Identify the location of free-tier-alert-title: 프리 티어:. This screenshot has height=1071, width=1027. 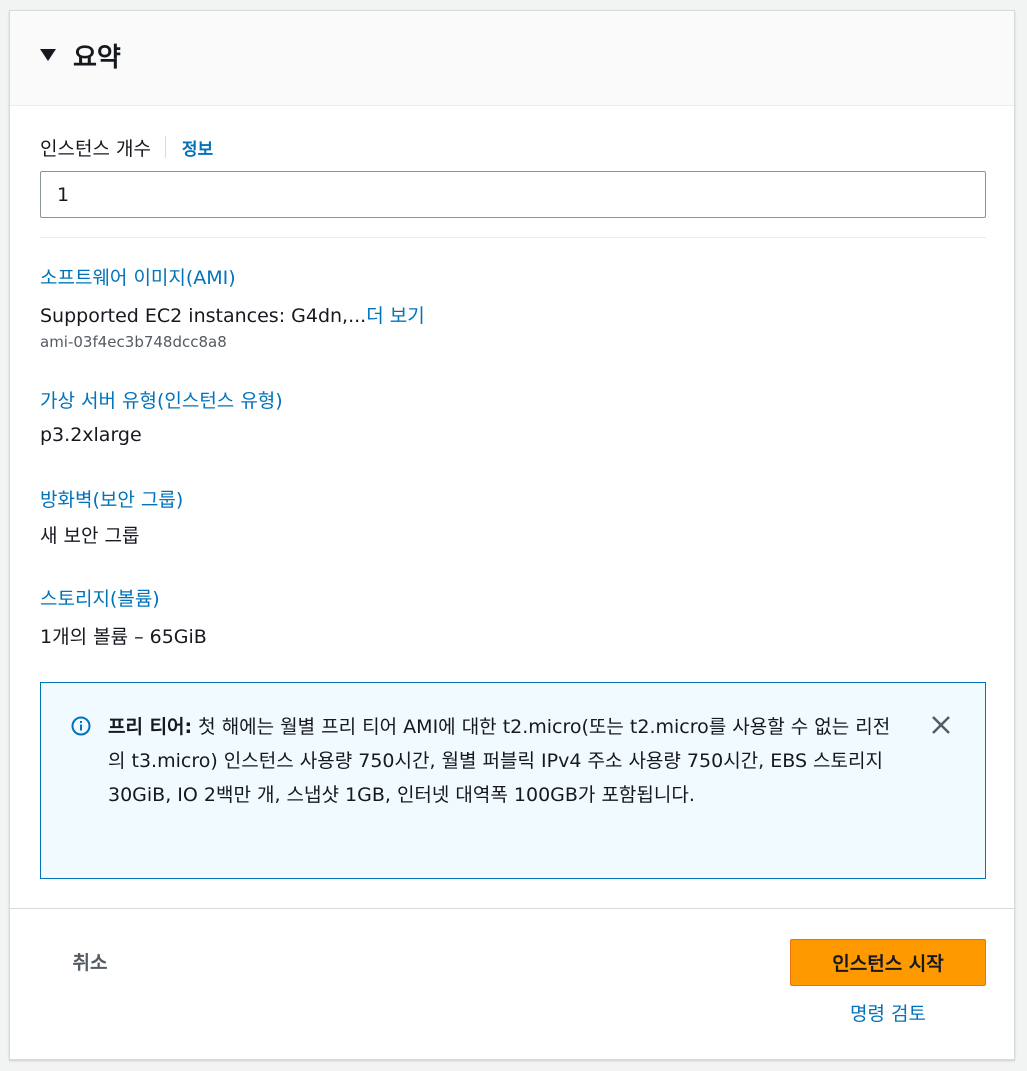
(150, 727).